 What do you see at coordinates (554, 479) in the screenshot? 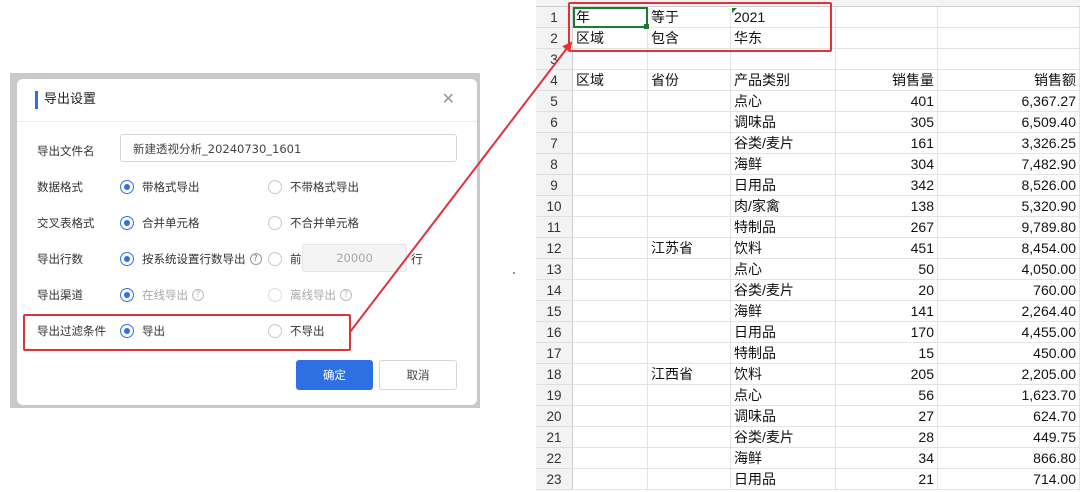
I see `row-header: 23` at bounding box center [554, 479].